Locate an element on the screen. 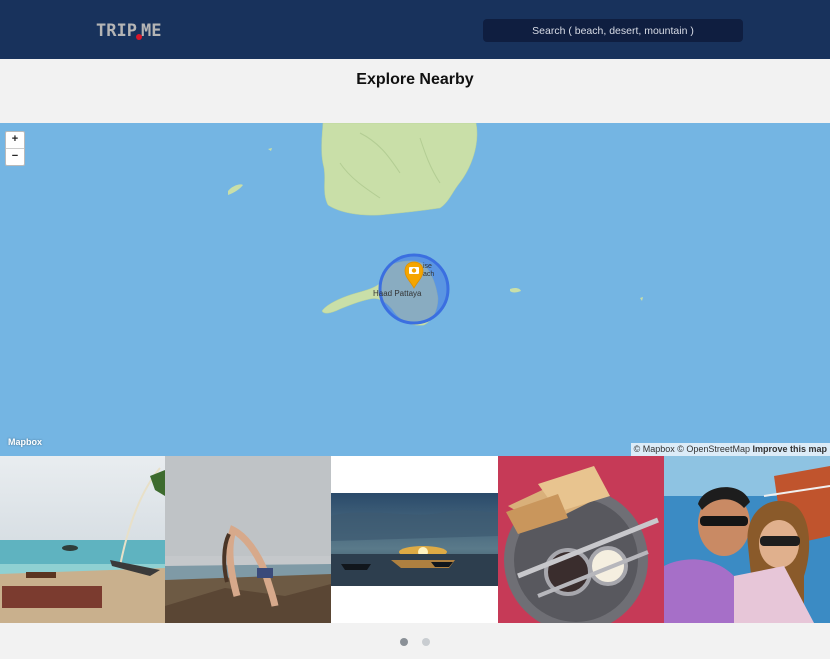 Image resolution: width=830 pixels, height=659 pixels. sunset-boats-photo is located at coordinates (414, 539).